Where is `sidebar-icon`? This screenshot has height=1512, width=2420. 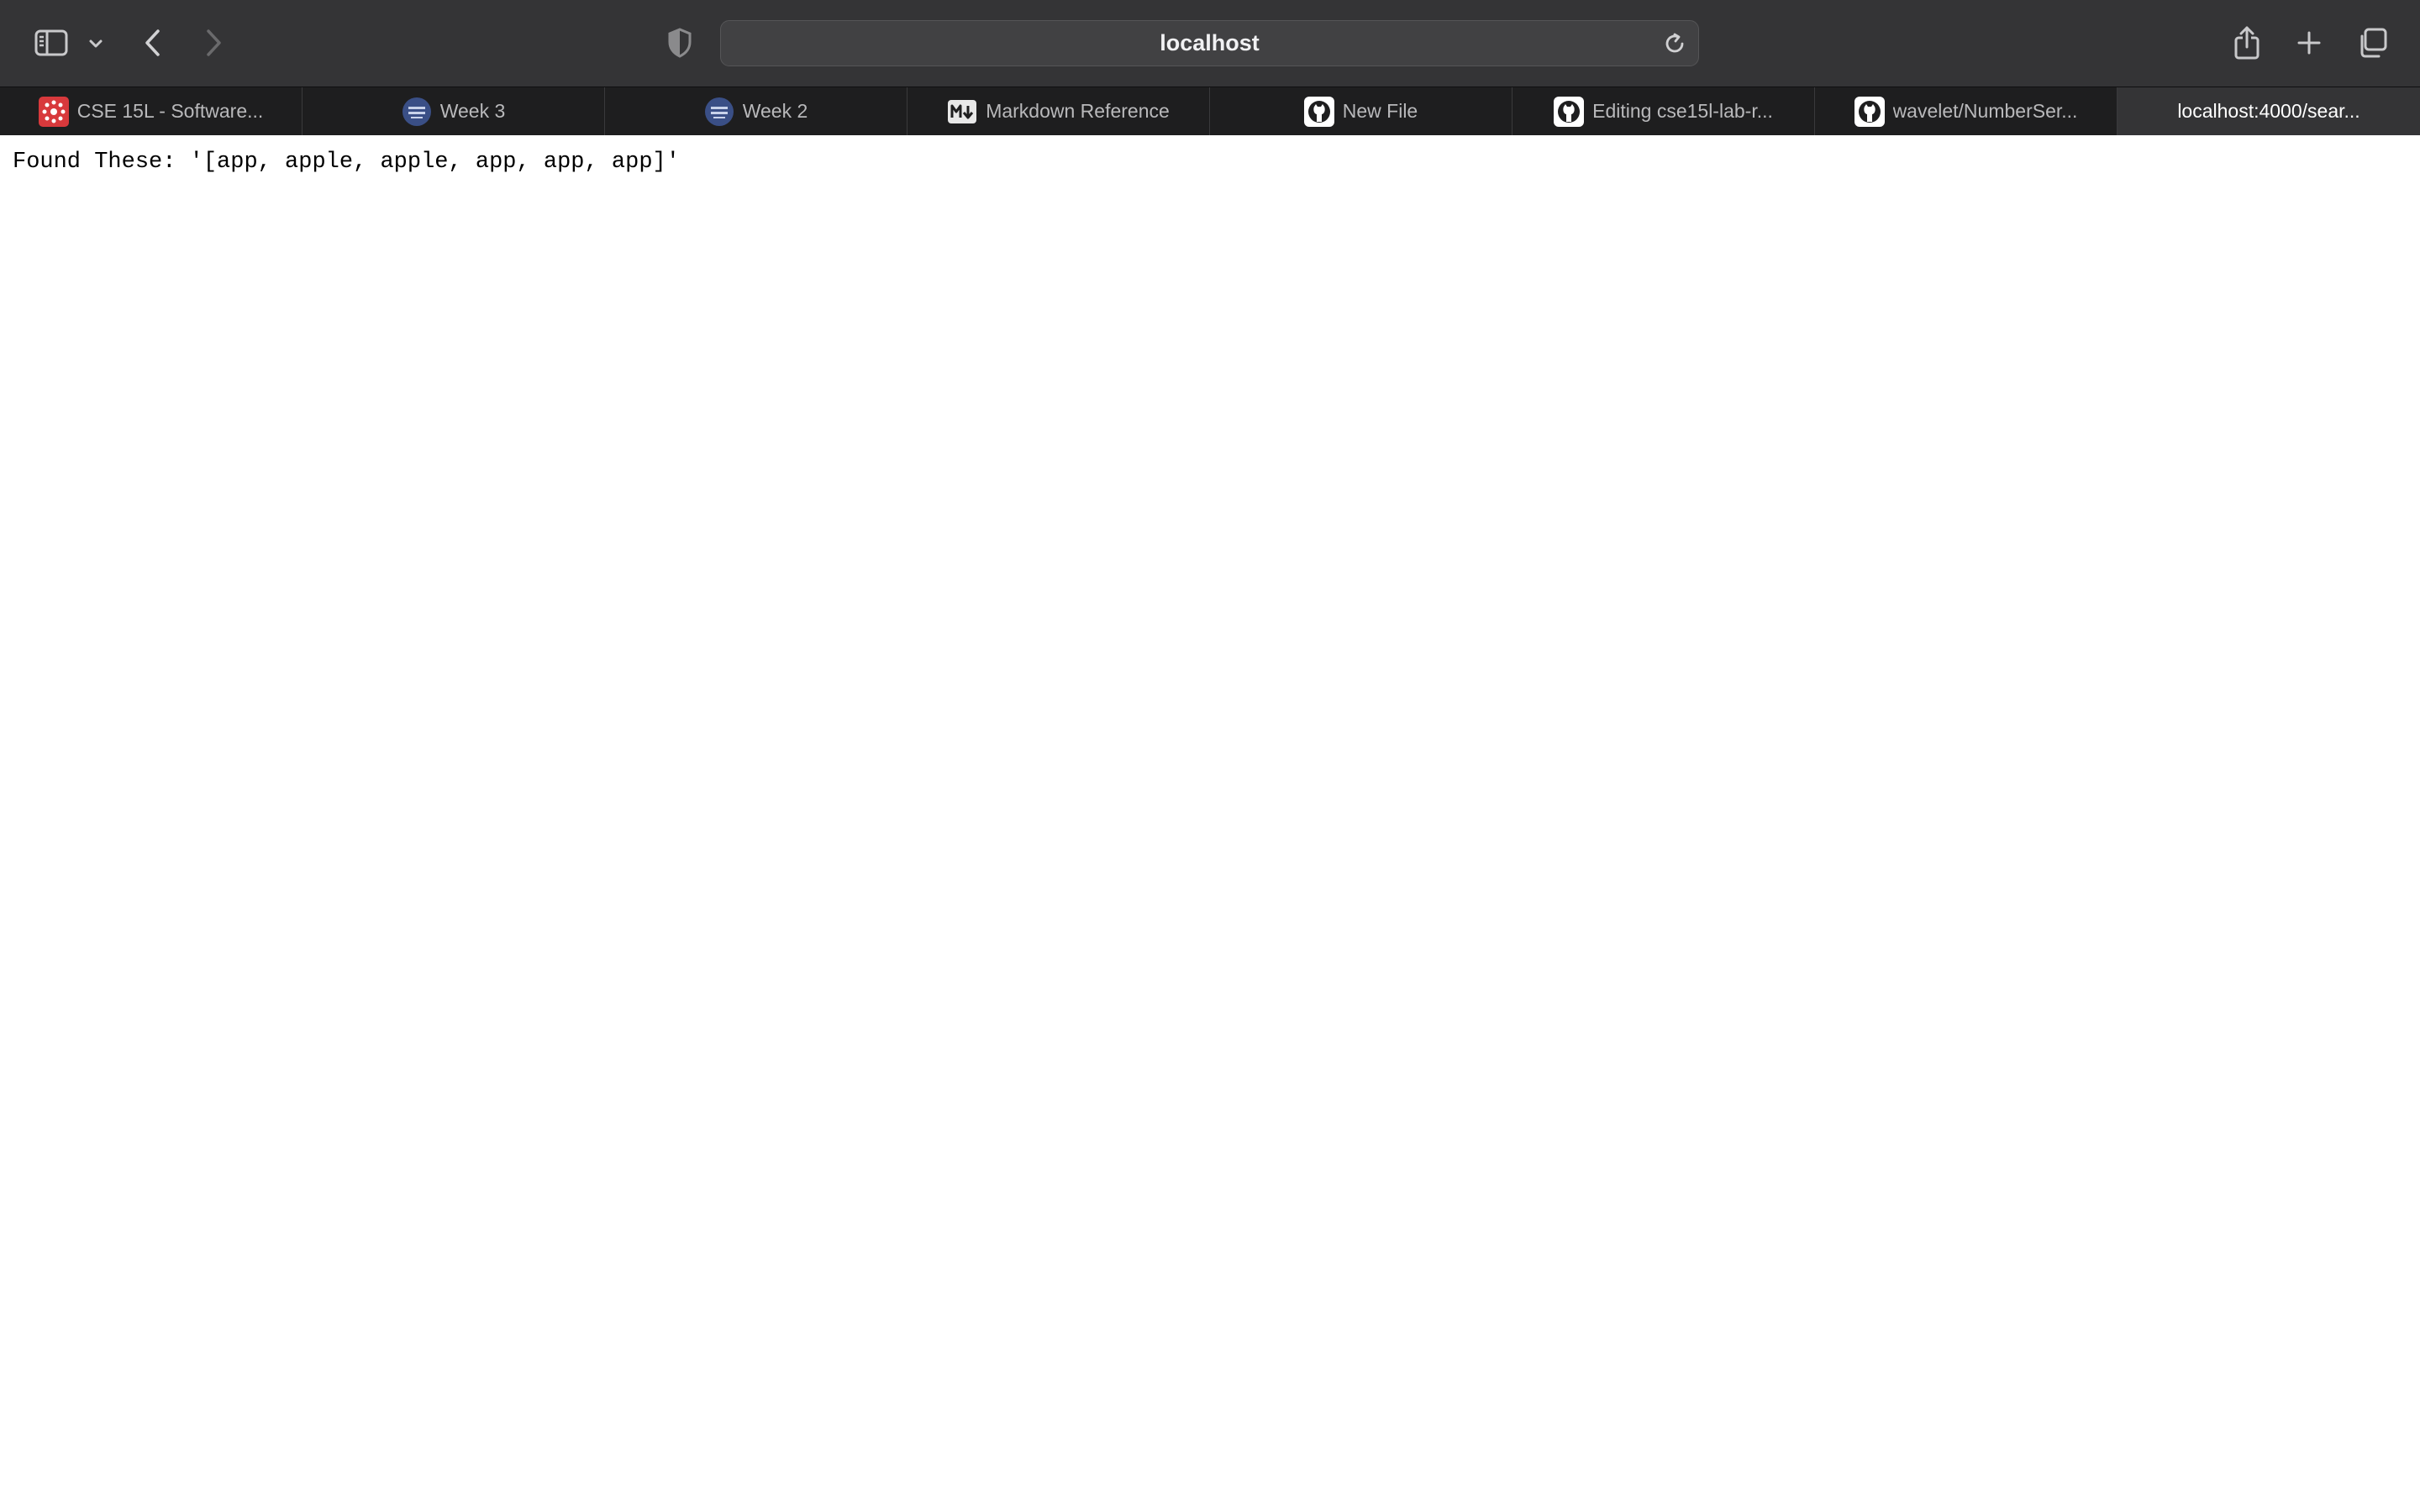
sidebar-icon is located at coordinates (51, 42).